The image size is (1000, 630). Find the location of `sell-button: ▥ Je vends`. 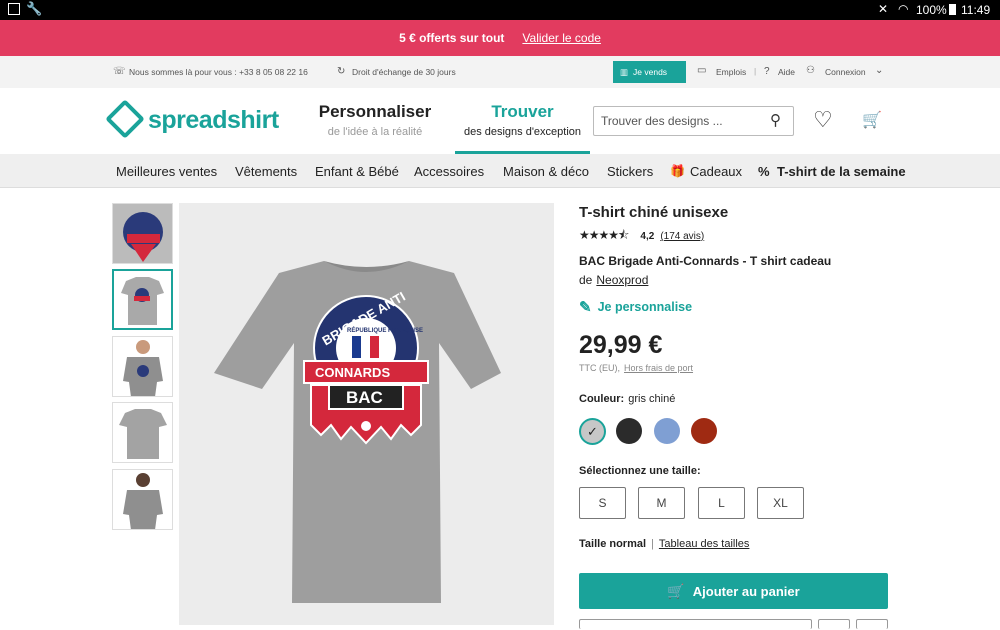

sell-button: ▥ Je vends is located at coordinates (649, 72).